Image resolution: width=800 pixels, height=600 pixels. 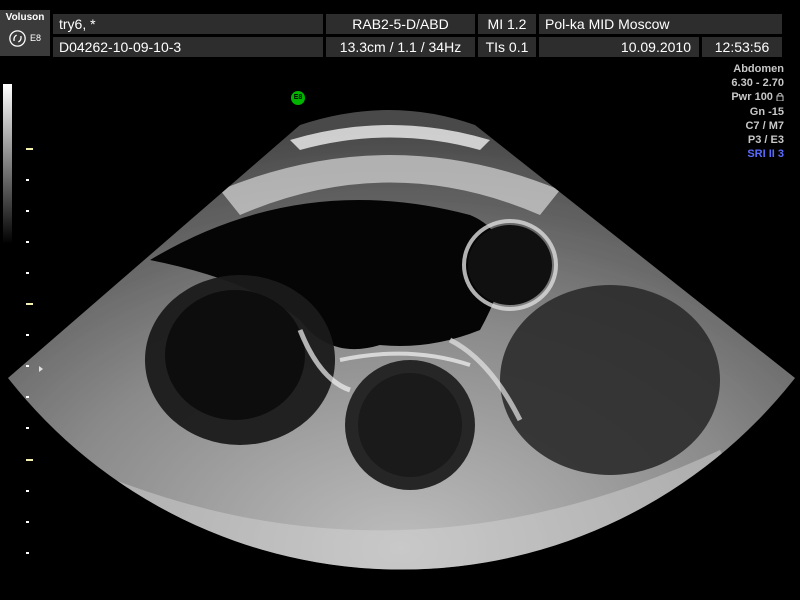 What do you see at coordinates (764, 125) in the screenshot?
I see `mode-value: C7 / M7` at bounding box center [764, 125].